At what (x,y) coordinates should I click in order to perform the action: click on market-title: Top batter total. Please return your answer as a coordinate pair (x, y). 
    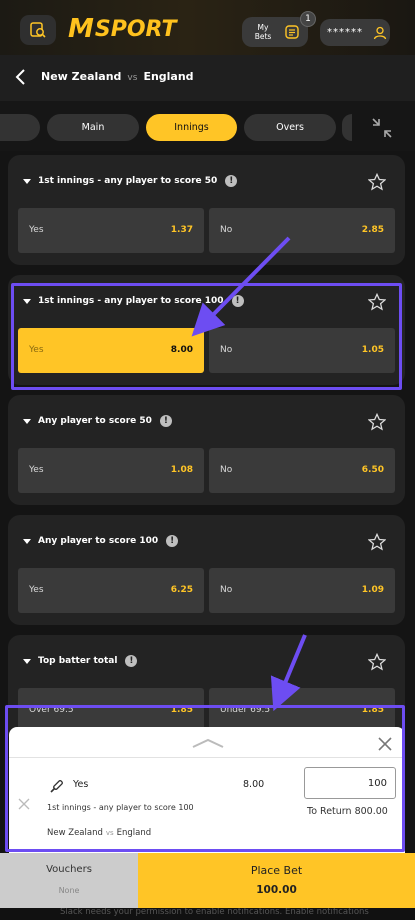
    Looking at the image, I should click on (78, 661).